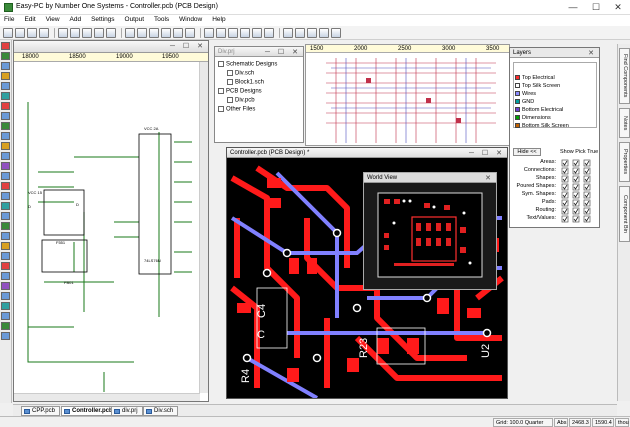  What do you see at coordinates (324, 32) in the screenshot?
I see `pour-icon` at bounding box center [324, 32].